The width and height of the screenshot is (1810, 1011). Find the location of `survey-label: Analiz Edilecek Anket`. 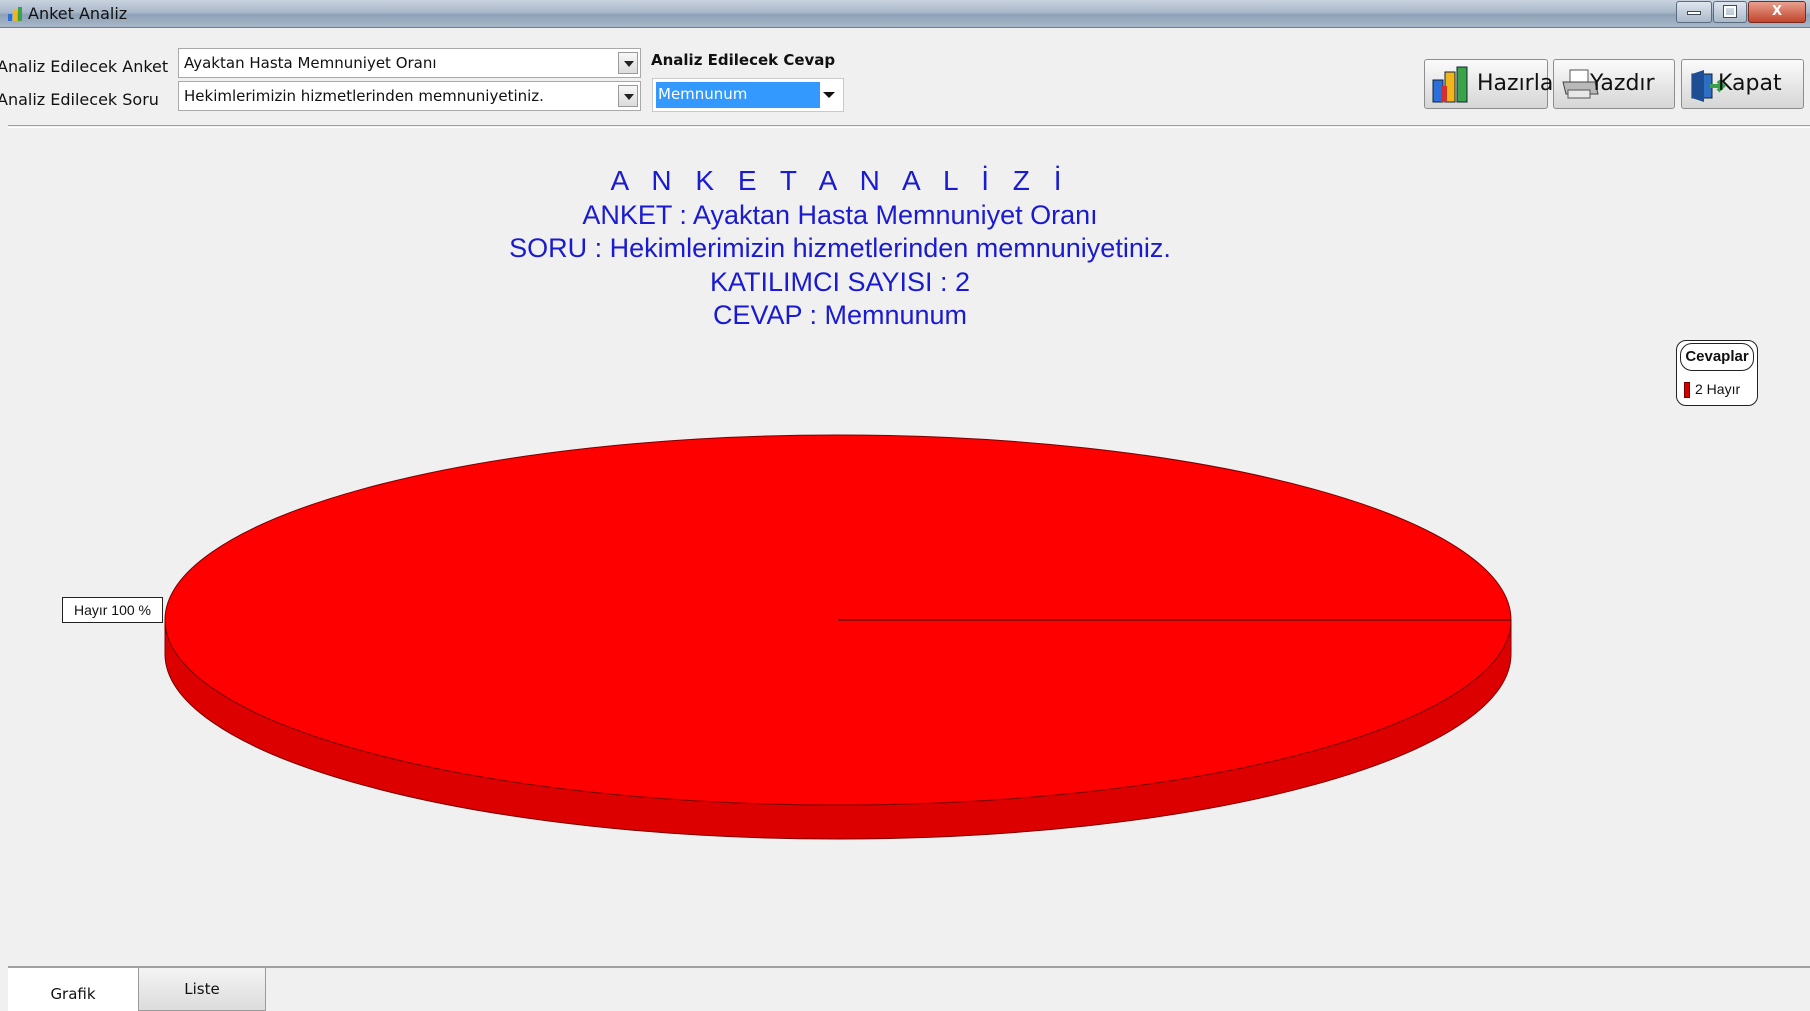

survey-label: Analiz Edilecek Anket is located at coordinates (84, 66).